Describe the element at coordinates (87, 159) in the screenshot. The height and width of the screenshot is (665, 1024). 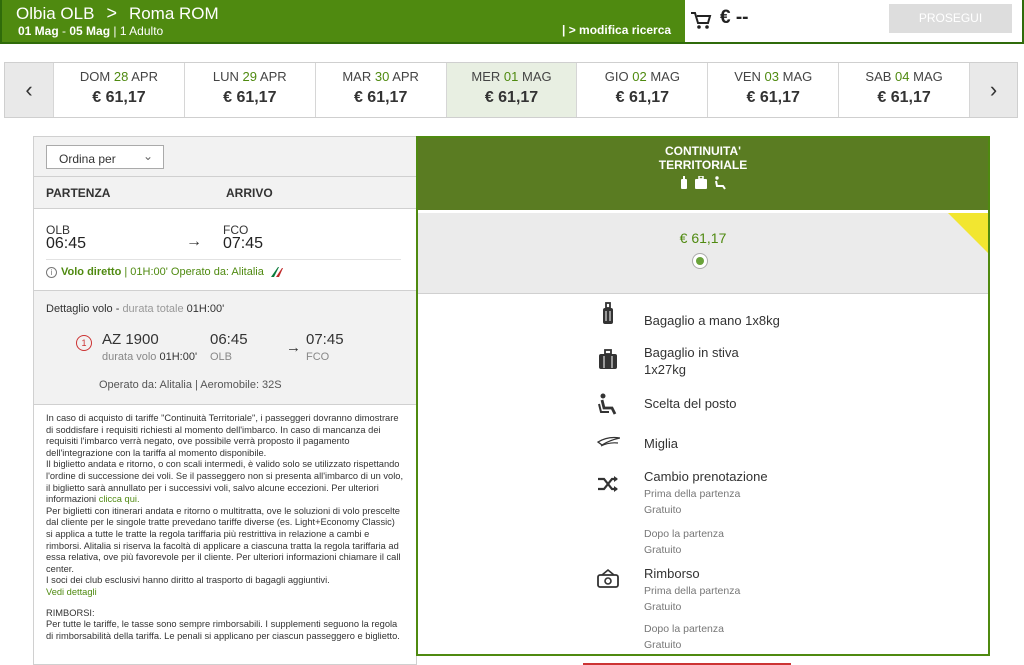
I see `sort-label: Ordina per` at that location.